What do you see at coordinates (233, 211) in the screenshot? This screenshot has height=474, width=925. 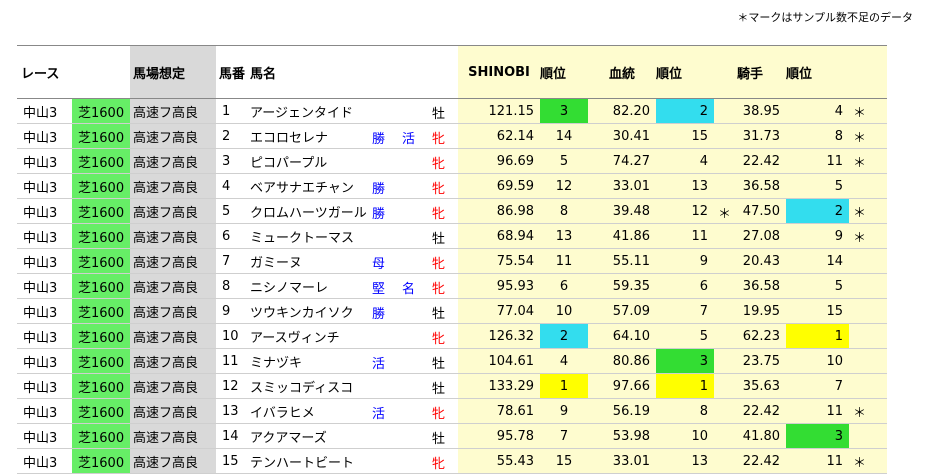 I see `horse-number-cell: 5` at bounding box center [233, 211].